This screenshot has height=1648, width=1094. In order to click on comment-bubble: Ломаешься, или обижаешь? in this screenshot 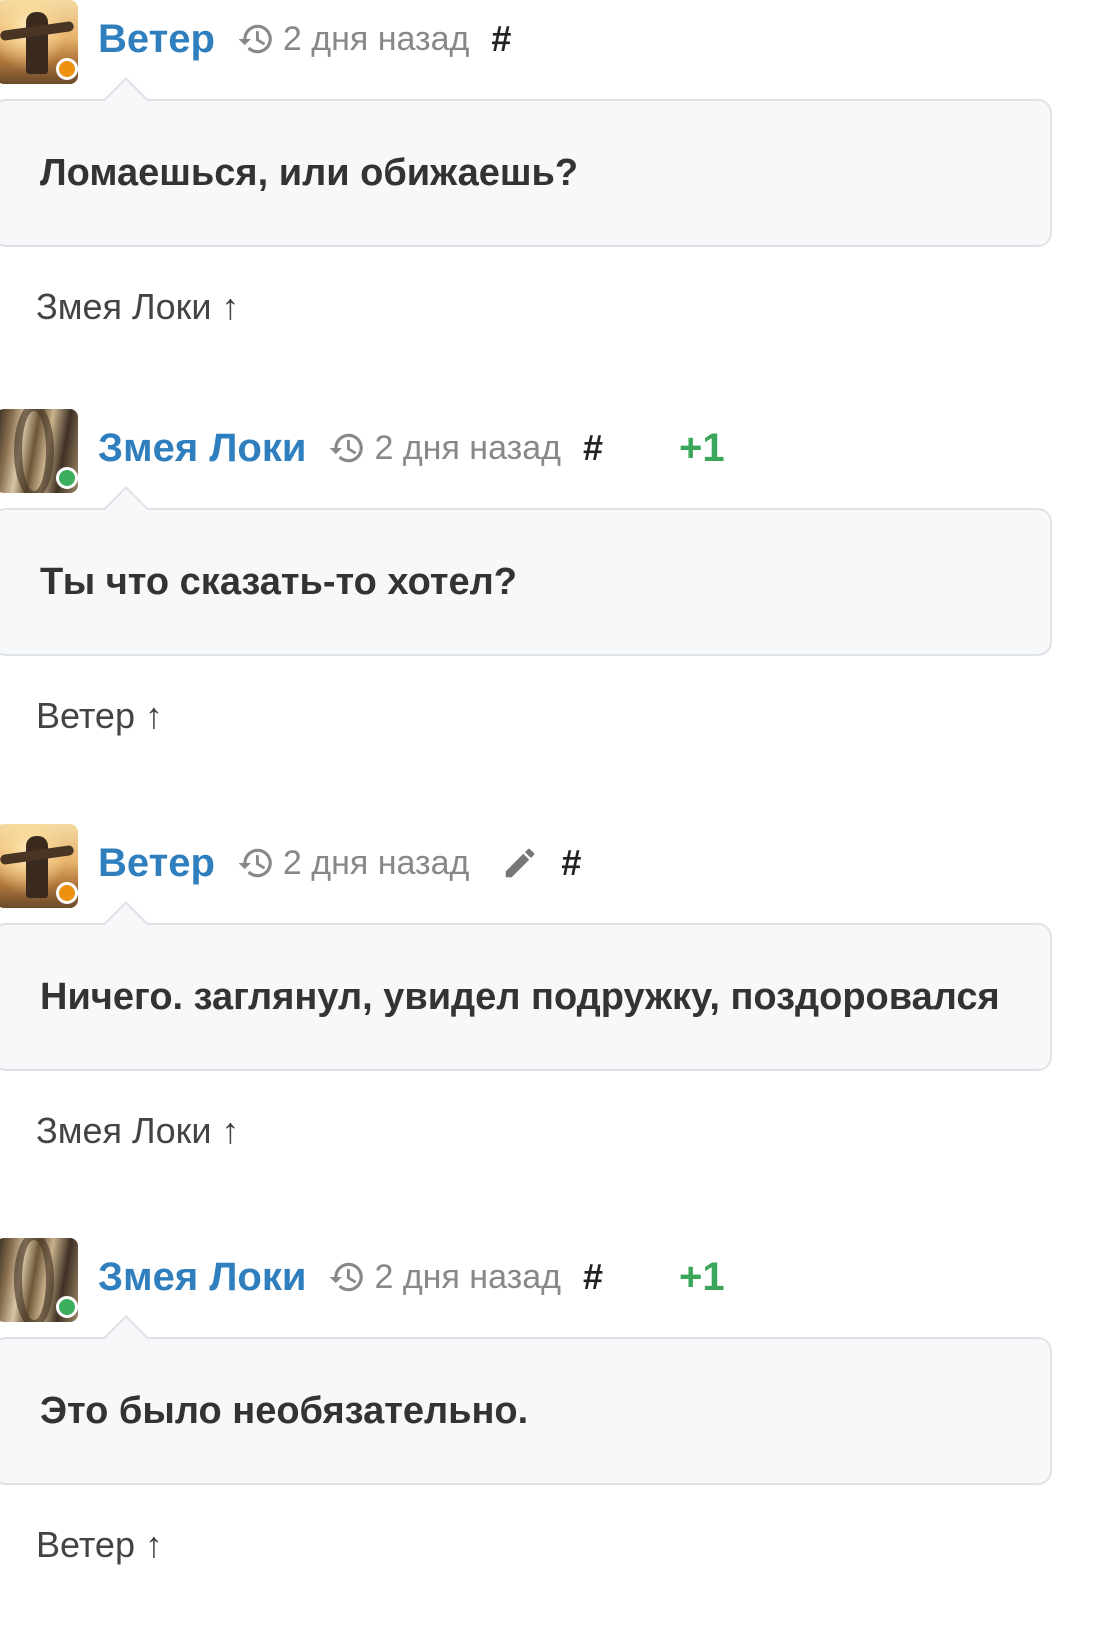, I will do `click(526, 162)`.